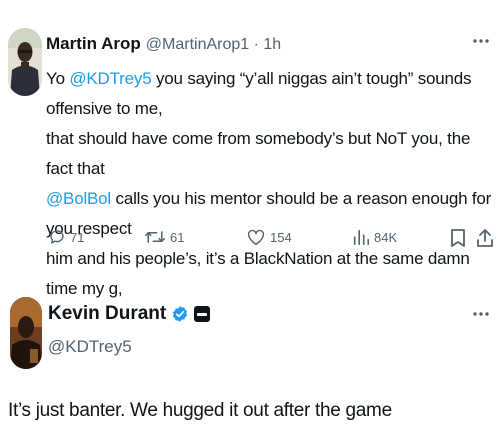 Image resolution: width=500 pixels, height=440 pixels. Describe the element at coordinates (256, 237) in the screenshot. I see `heart-icon` at that location.